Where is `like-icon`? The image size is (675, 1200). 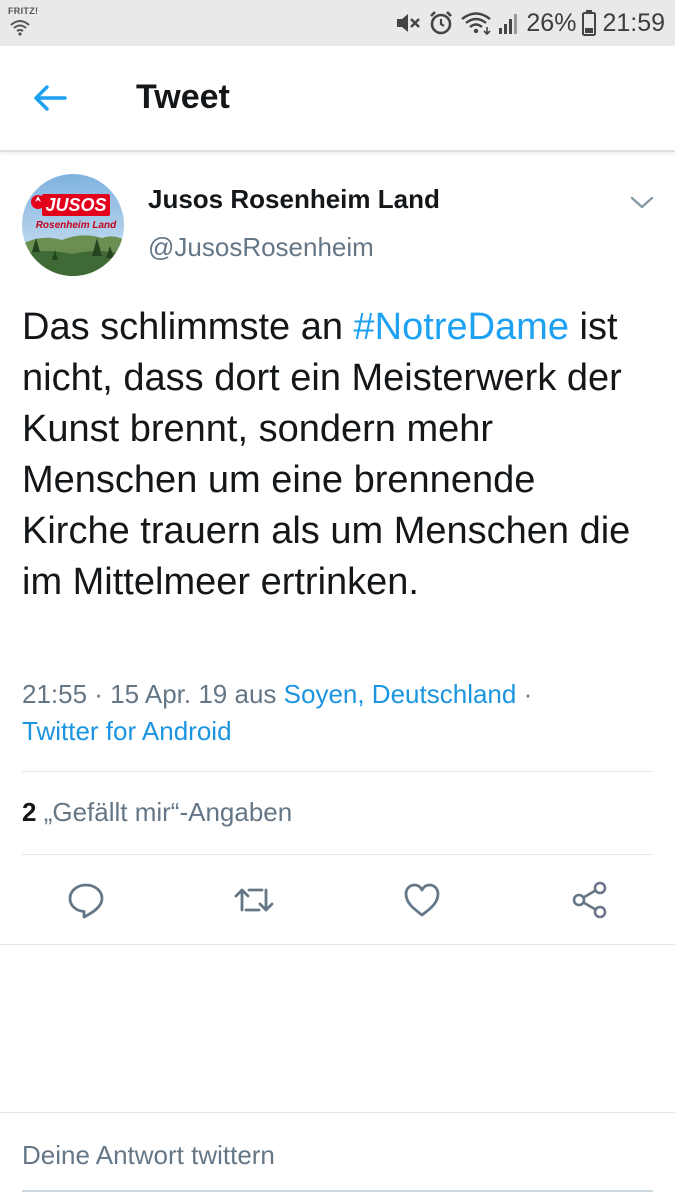 like-icon is located at coordinates (422, 900).